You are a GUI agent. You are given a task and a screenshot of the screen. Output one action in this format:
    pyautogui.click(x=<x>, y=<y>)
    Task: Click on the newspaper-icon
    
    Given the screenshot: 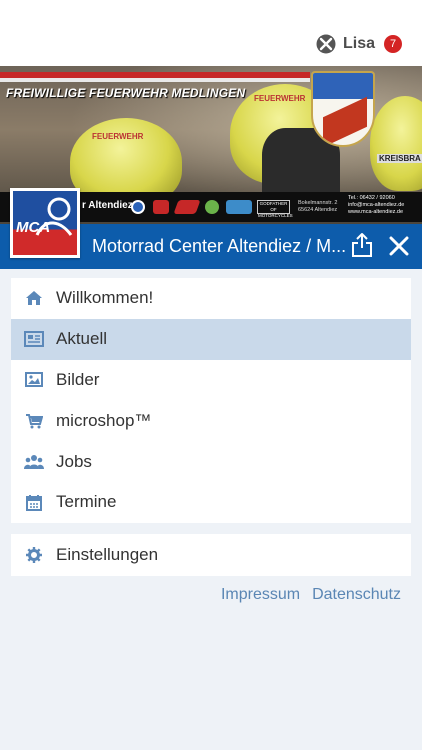 What is the action you would take?
    pyautogui.click(x=34, y=339)
    